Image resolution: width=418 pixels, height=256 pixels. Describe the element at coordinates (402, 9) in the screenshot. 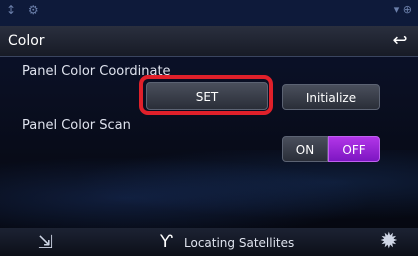

I see `status-icons-right: ▾ ⊕` at that location.